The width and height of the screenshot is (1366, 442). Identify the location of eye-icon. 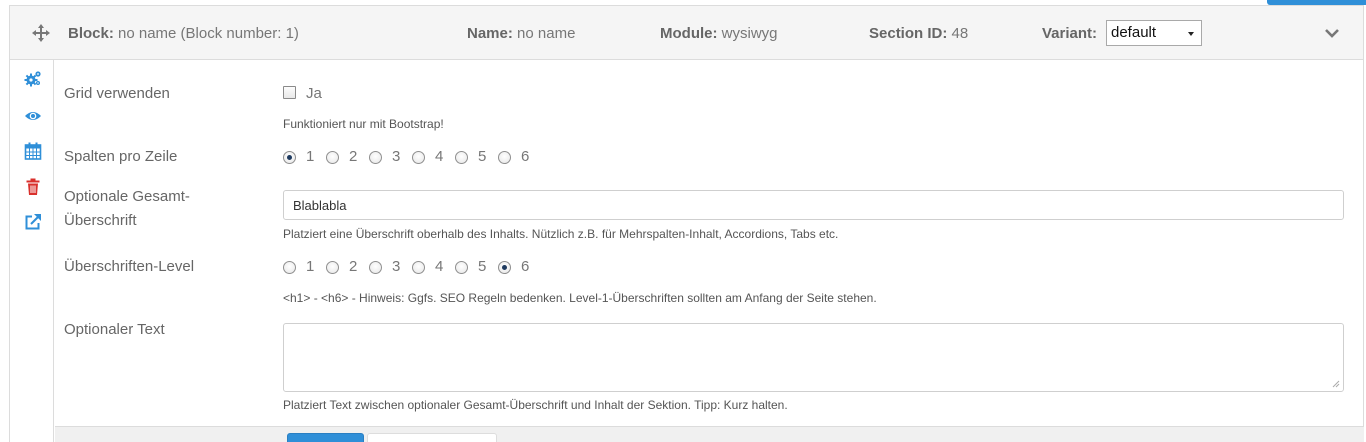
(33, 116).